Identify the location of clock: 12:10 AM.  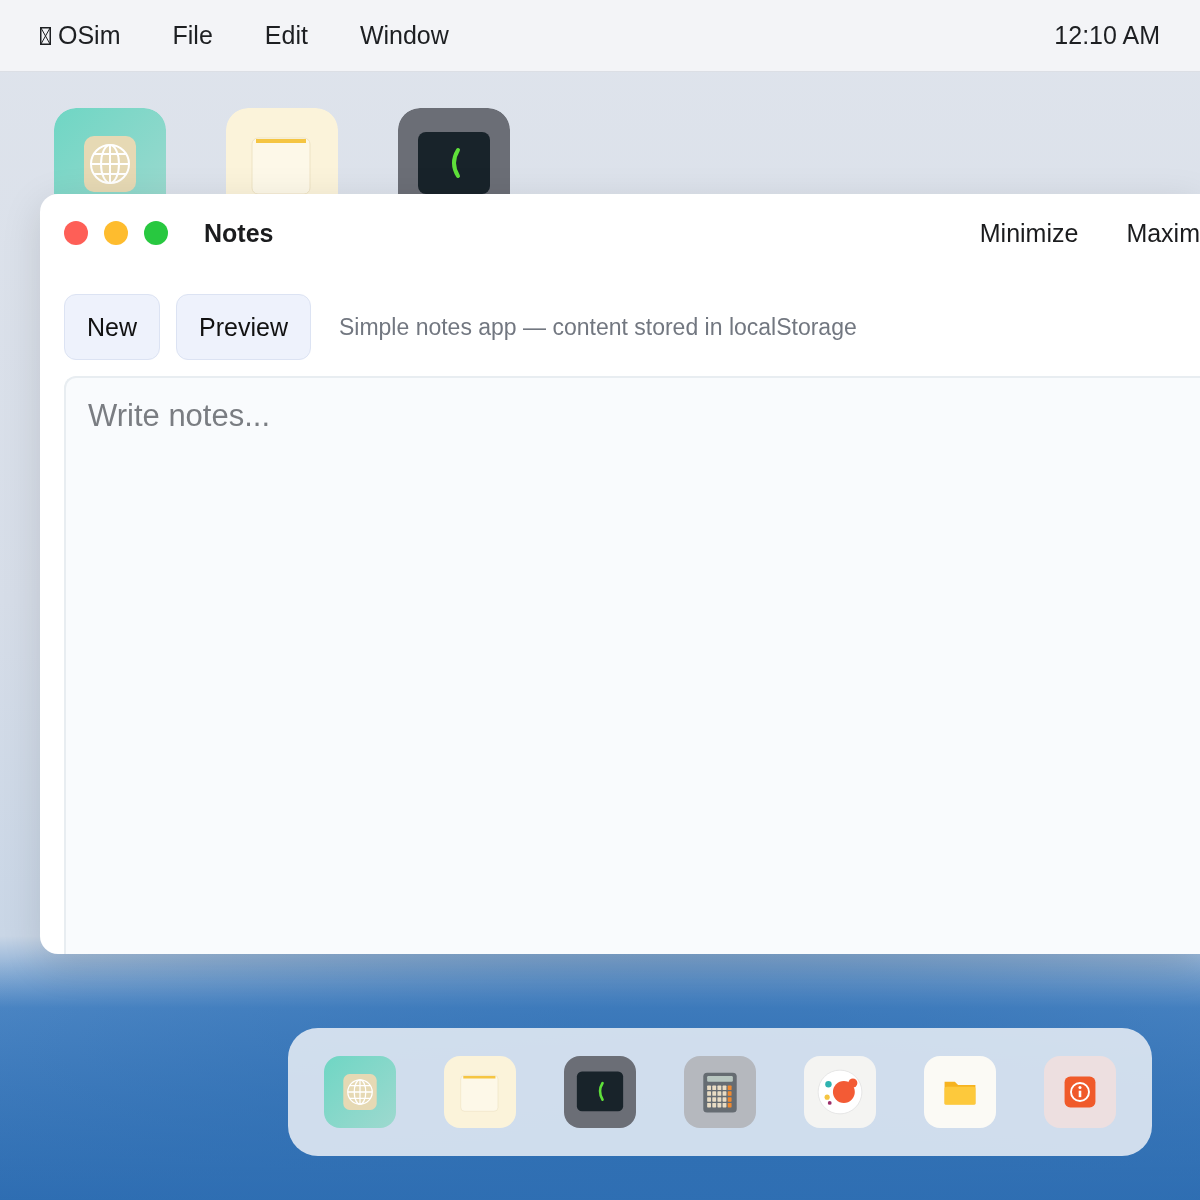
(1107, 35).